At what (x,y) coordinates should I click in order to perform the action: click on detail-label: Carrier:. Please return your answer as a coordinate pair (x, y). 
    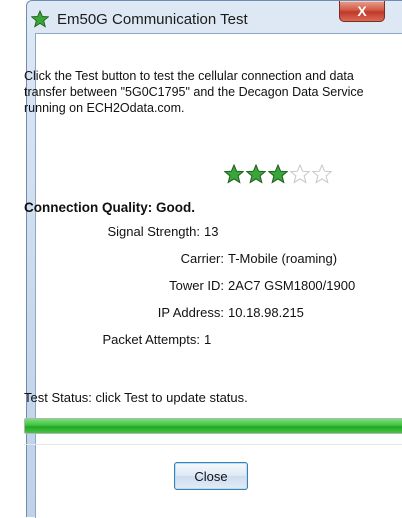
    Looking at the image, I should click on (202, 258).